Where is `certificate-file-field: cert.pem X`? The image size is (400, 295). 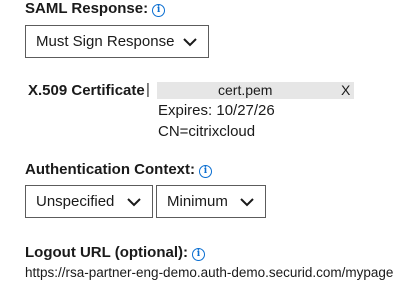
certificate-file-field: cert.pem X is located at coordinates (255, 90).